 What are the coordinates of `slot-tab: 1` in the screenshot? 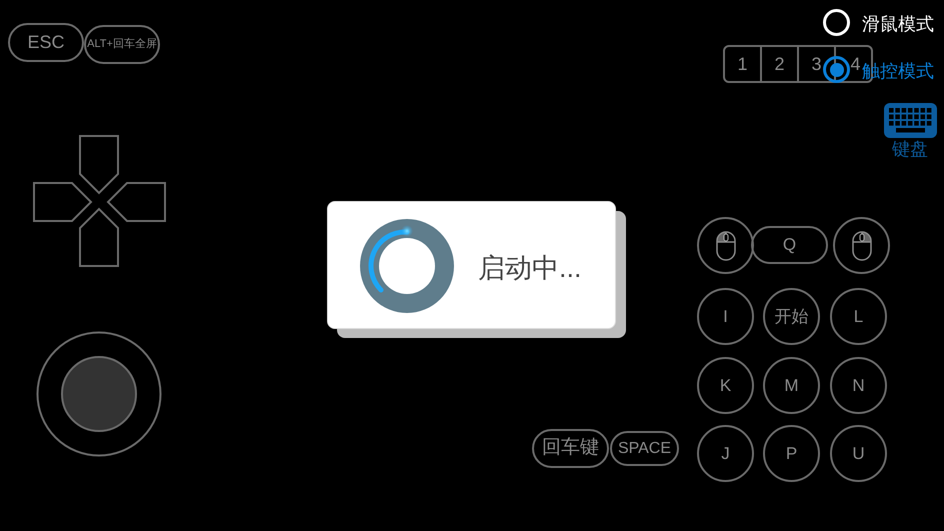 It's located at (742, 64).